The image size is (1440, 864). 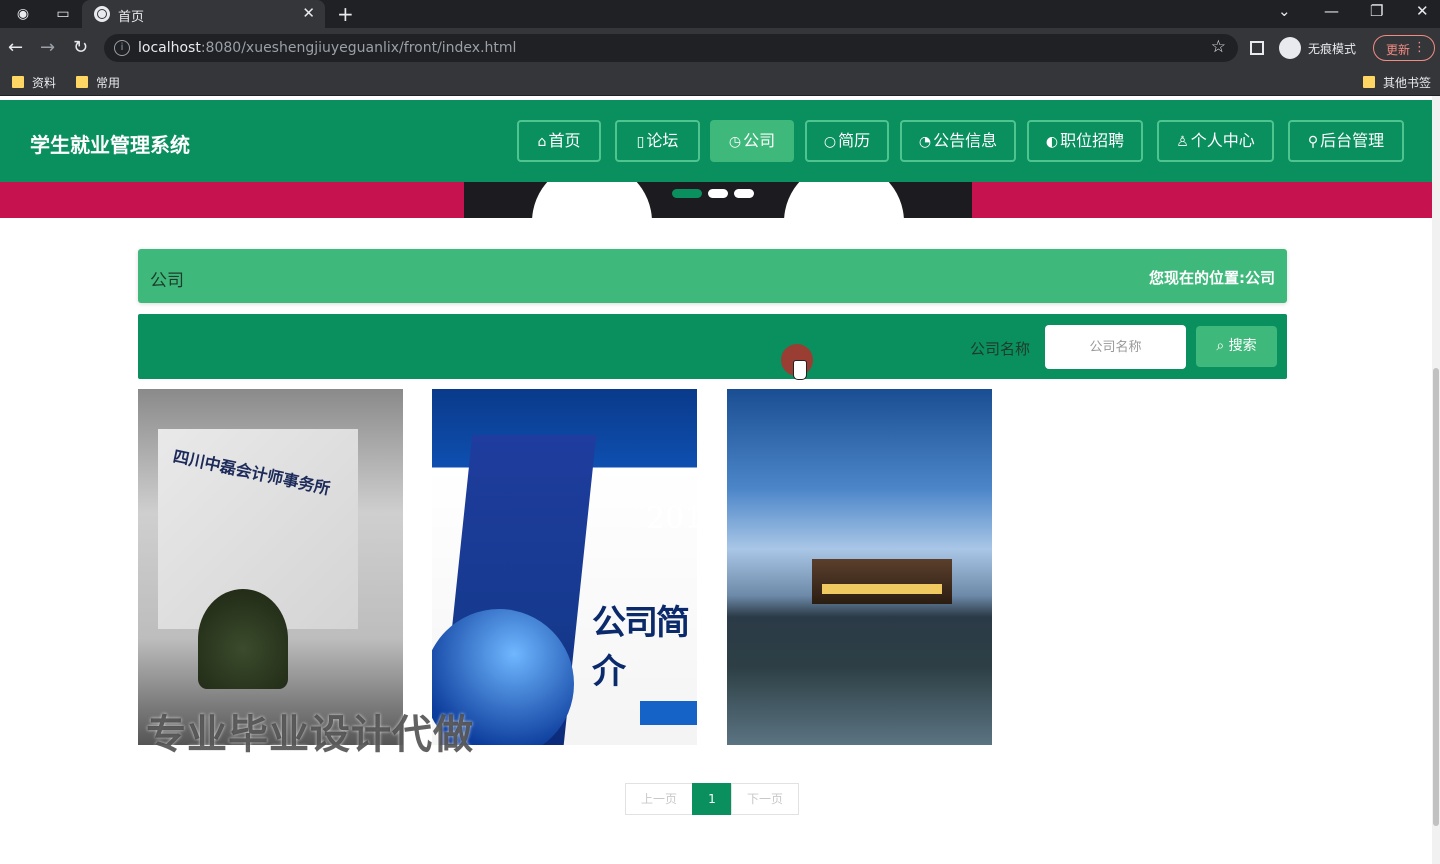 What do you see at coordinates (720, 82) in the screenshot?
I see `bookmarks-bar: 资料 常用 其他书签` at bounding box center [720, 82].